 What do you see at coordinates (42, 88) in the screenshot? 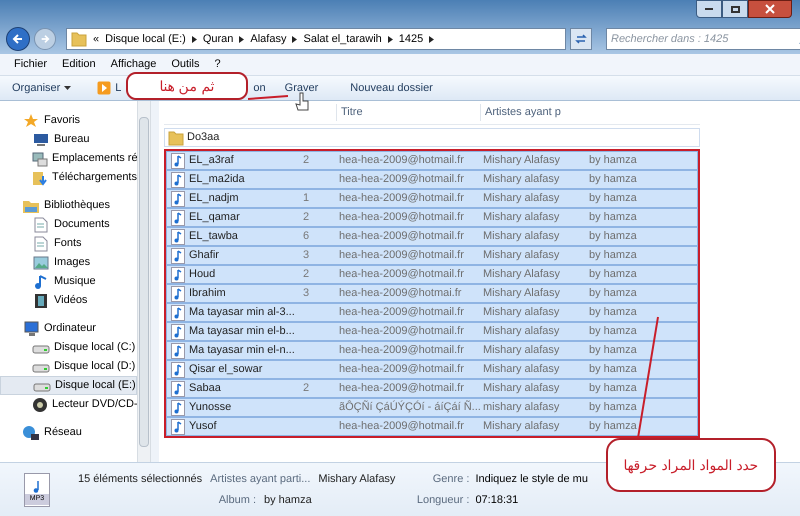
I see `toolbar-button: Organiser` at bounding box center [42, 88].